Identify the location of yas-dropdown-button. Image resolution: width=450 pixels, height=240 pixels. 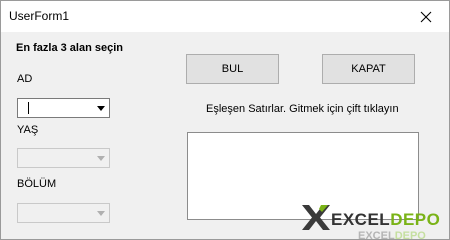
(101, 158).